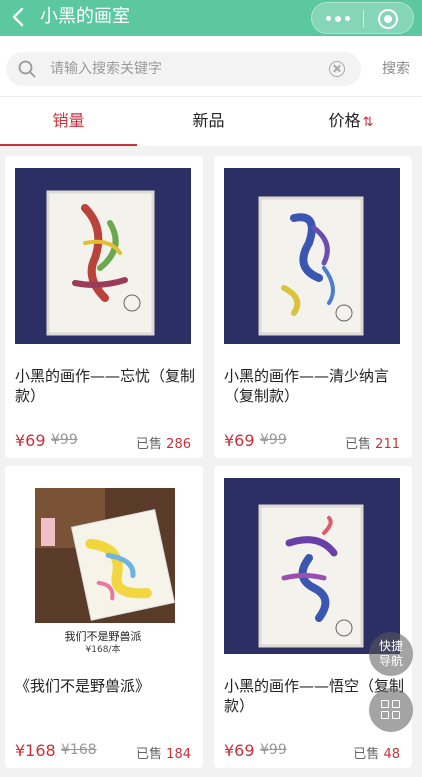  Describe the element at coordinates (185, 69) in the screenshot. I see `search-input` at that location.